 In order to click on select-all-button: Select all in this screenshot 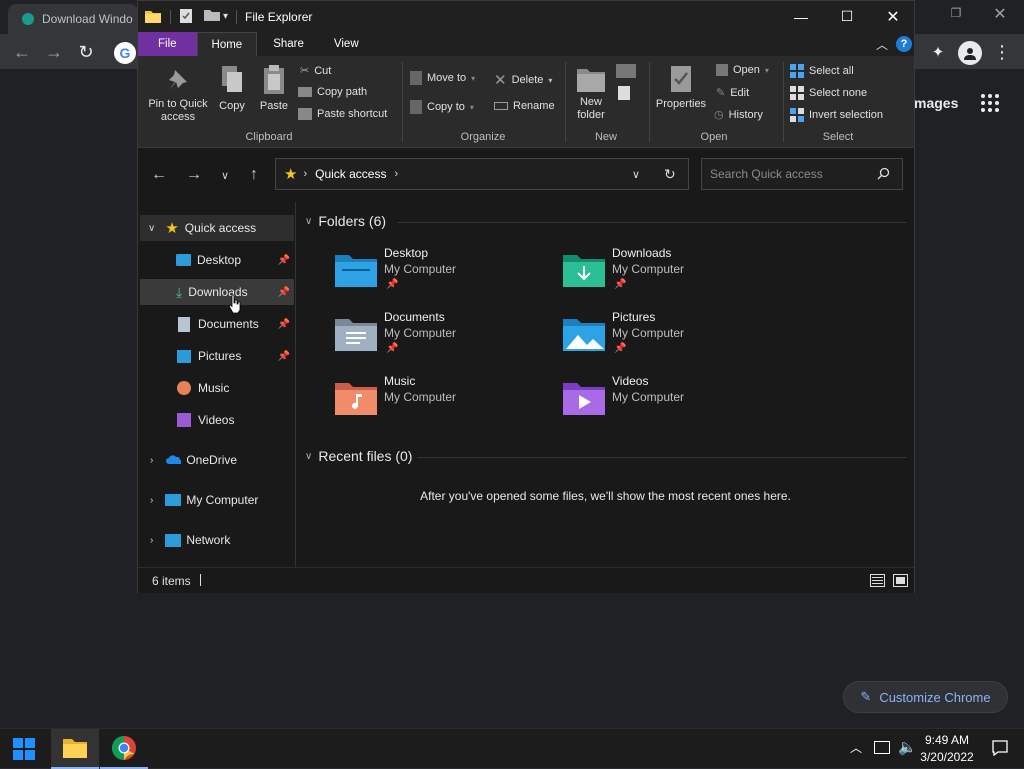, I will do `click(822, 71)`.